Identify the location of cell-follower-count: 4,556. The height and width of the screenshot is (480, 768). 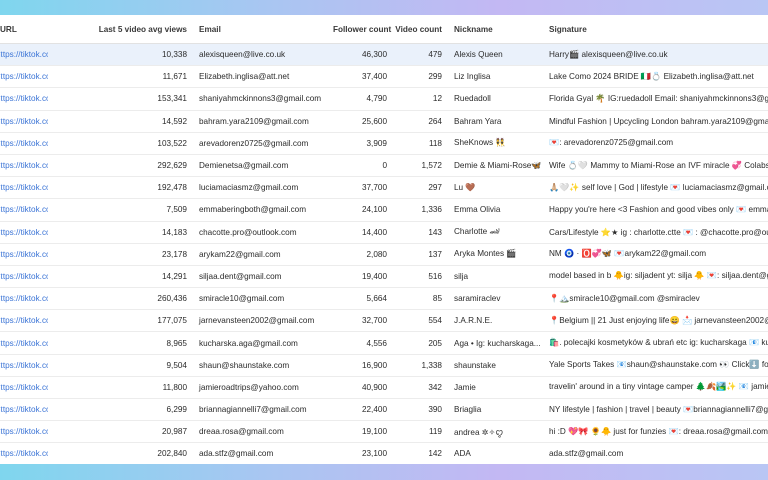
(363, 343).